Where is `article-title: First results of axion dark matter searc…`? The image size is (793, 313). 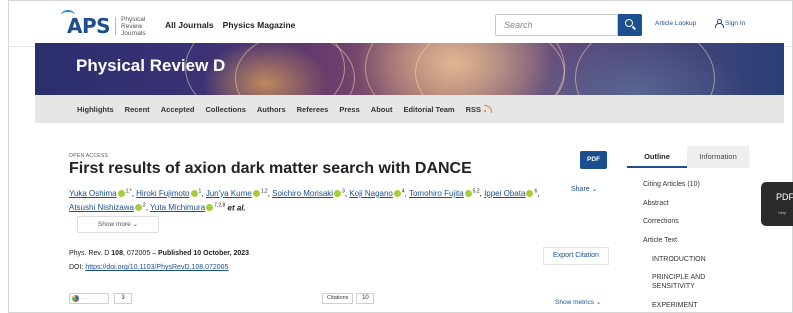
article-title: First results of axion dark matter searc… is located at coordinates (270, 168).